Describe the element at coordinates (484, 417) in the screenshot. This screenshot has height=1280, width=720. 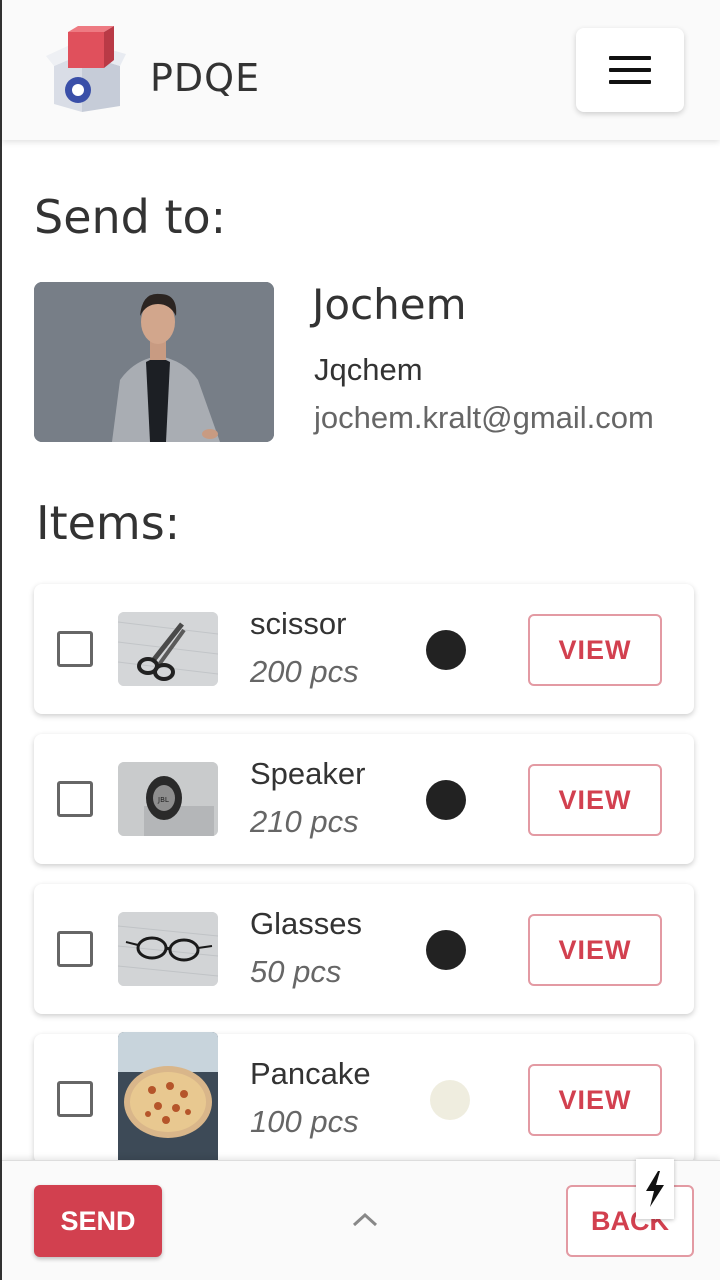
I see `recipient-email: jochem.kralt@gmail.com` at that location.